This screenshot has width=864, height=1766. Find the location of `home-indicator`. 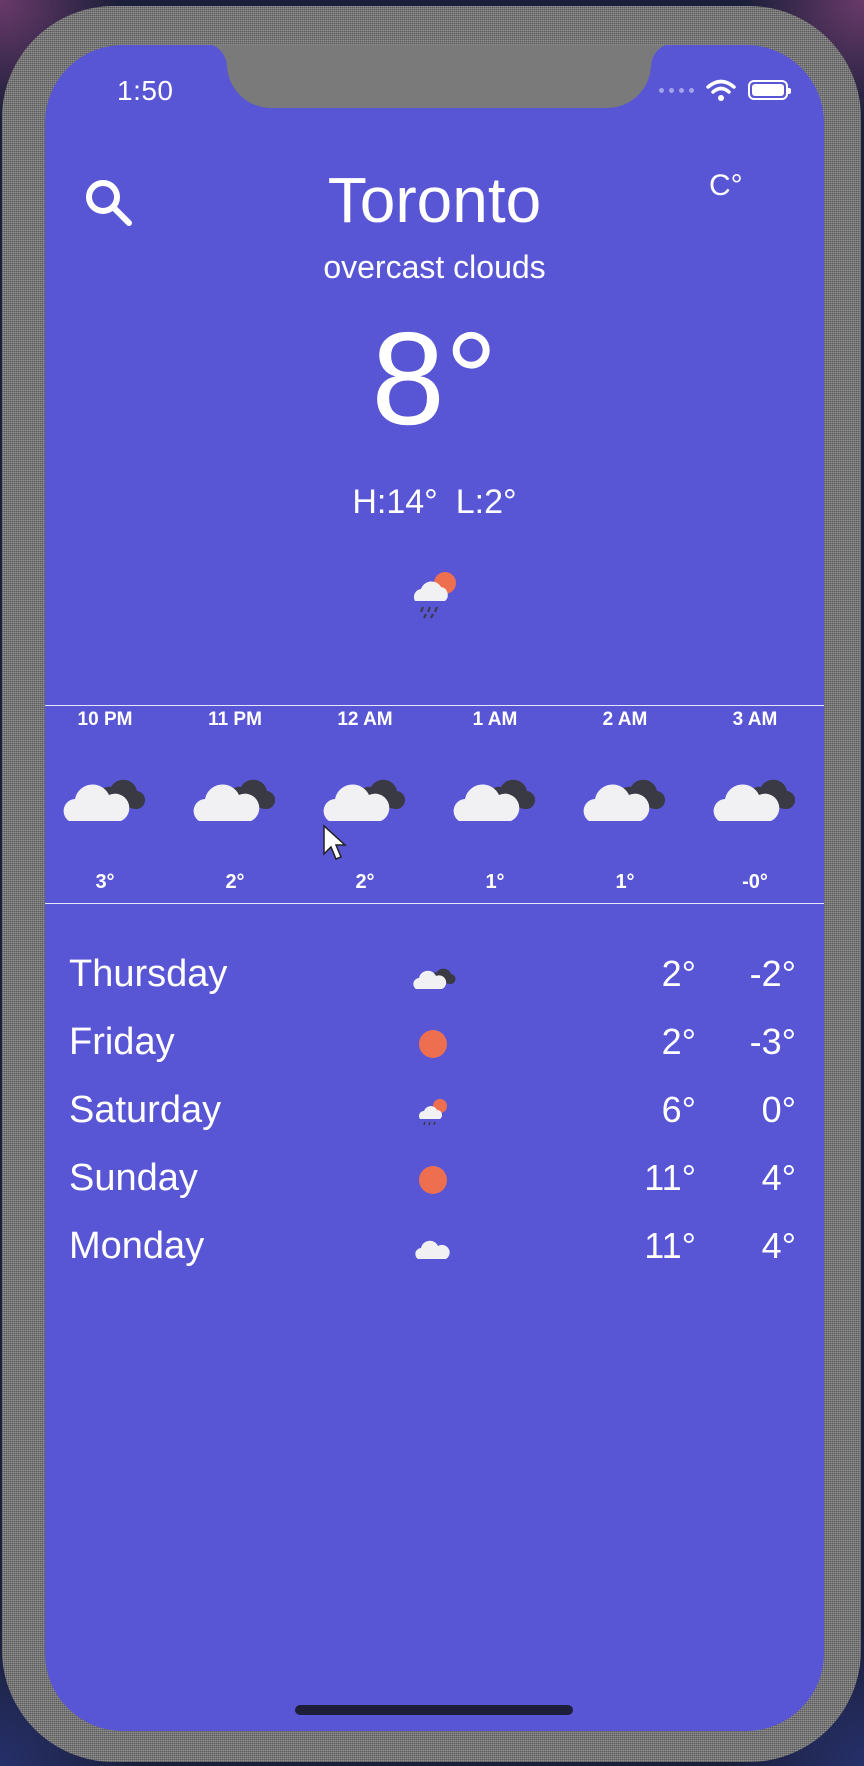

home-indicator is located at coordinates (434, 1710).